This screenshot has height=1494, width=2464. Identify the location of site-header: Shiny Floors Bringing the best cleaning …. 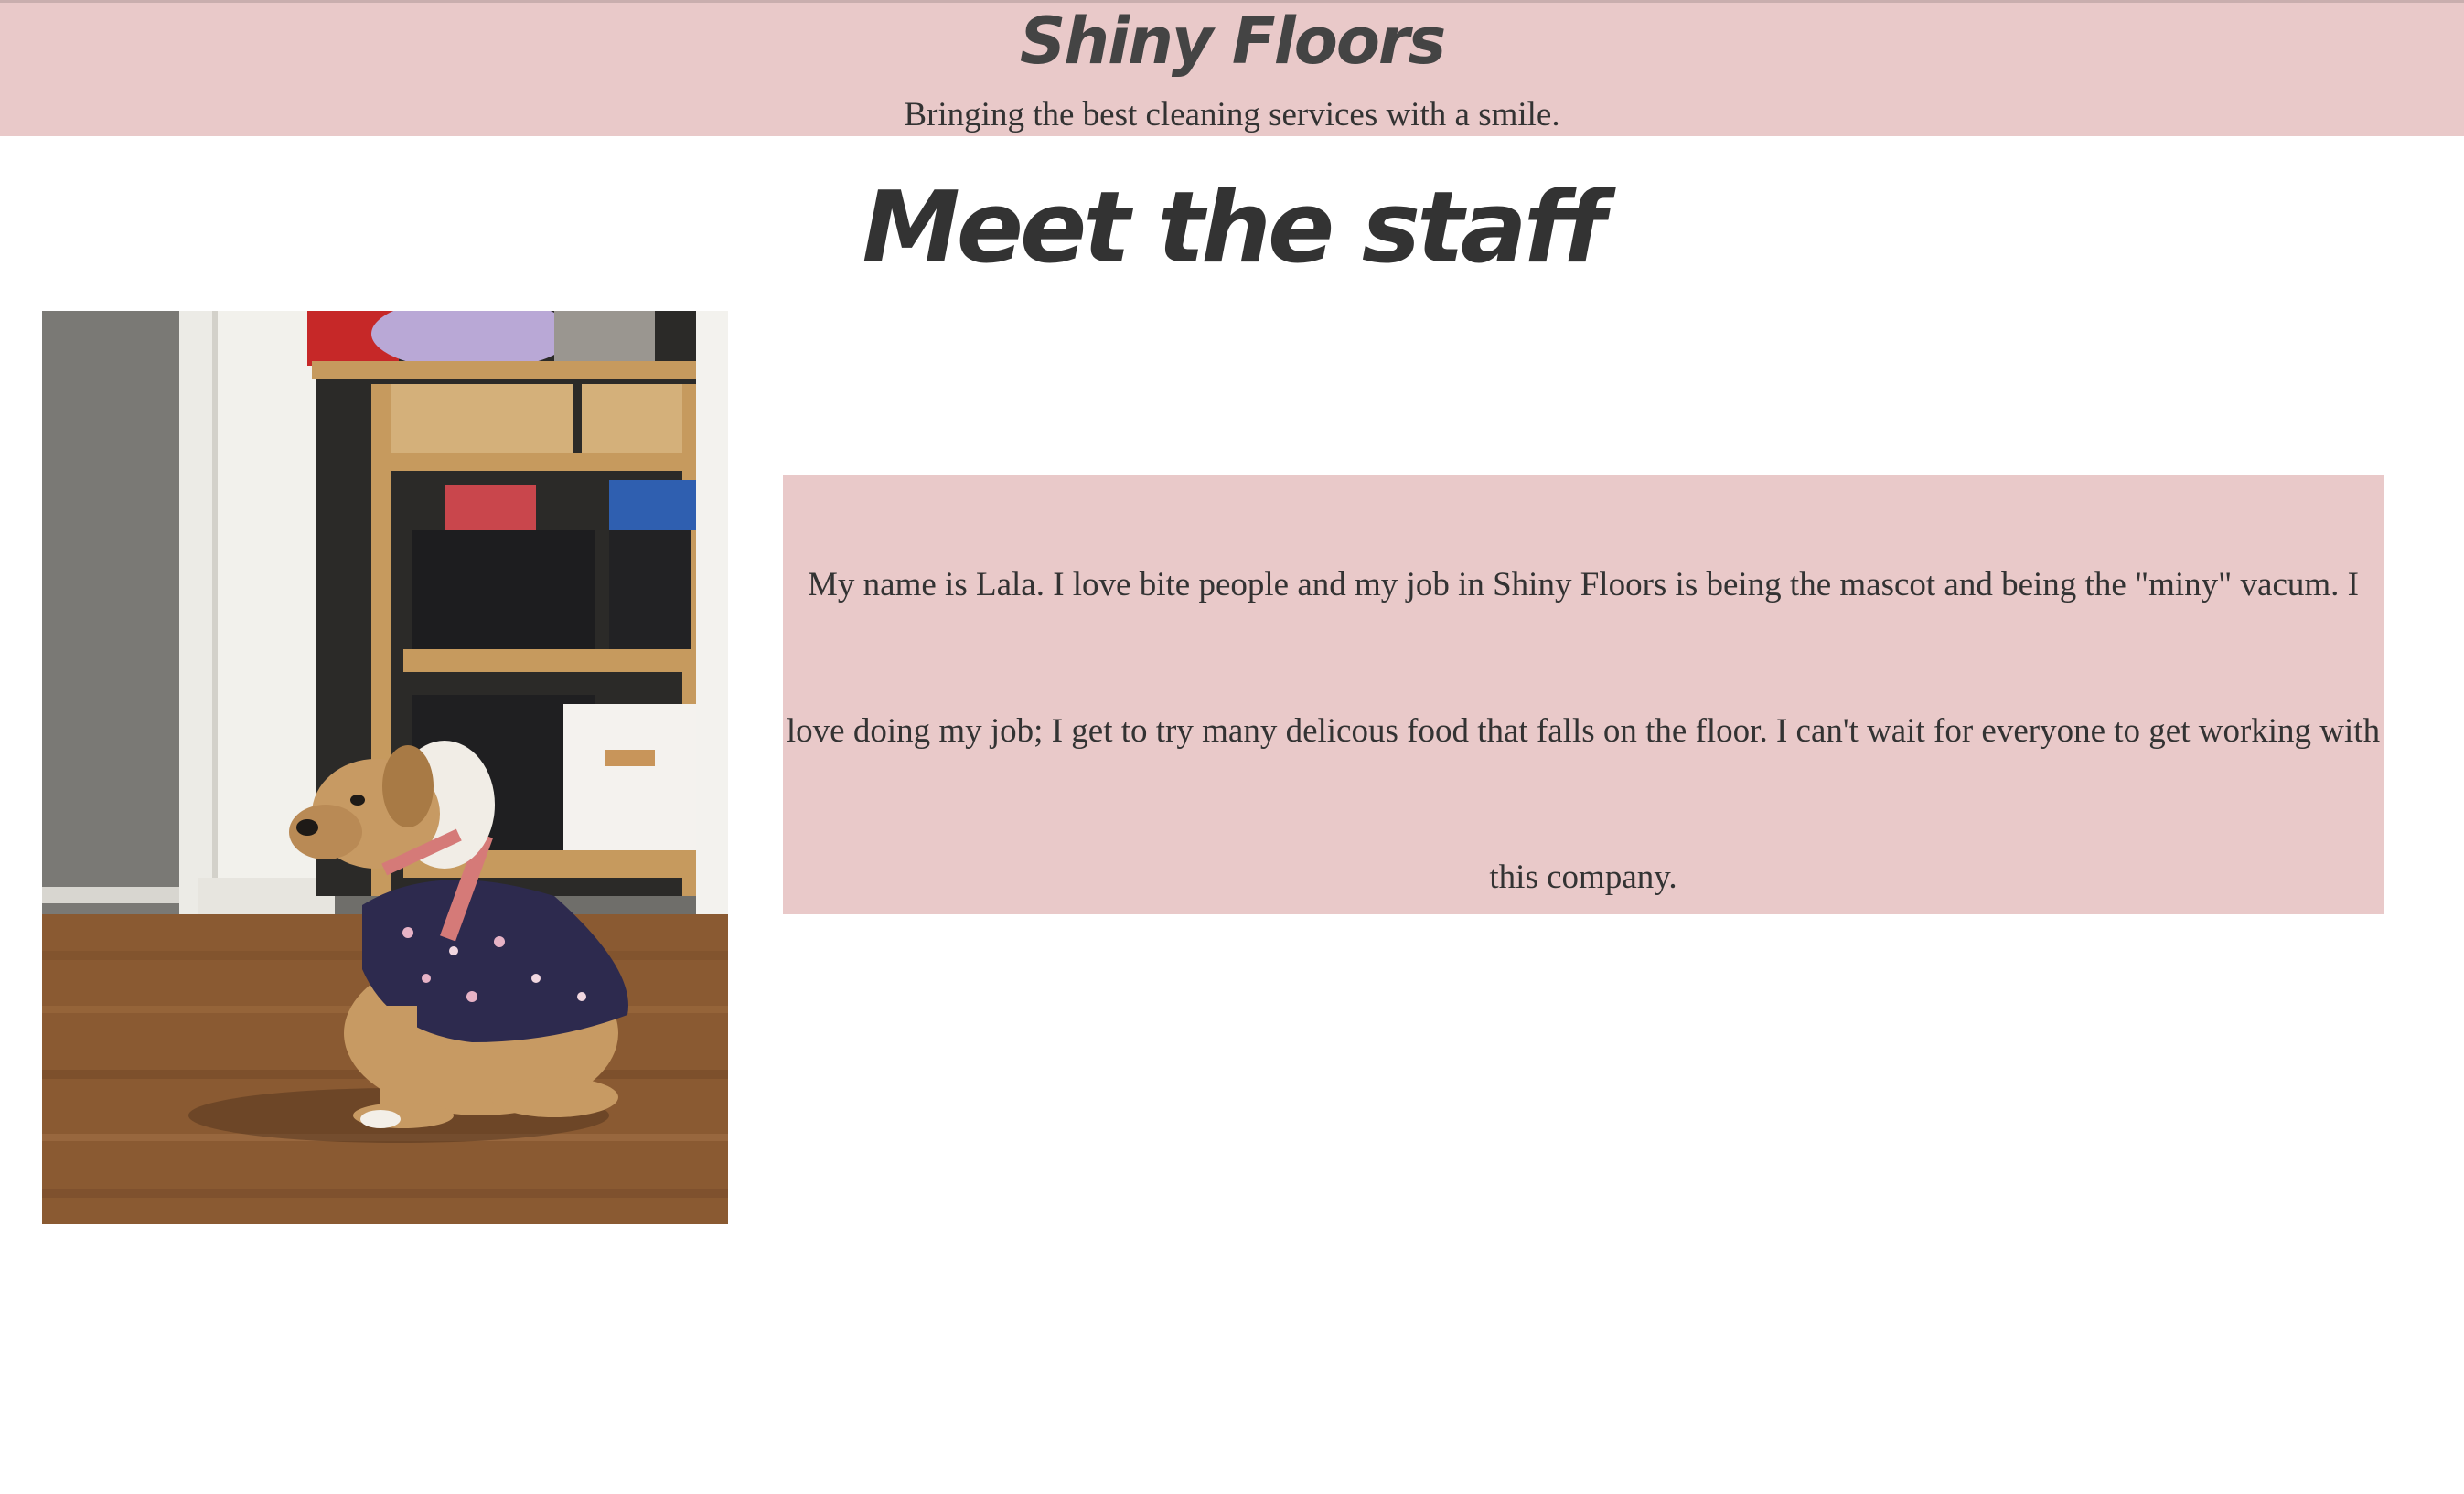
(1232, 68).